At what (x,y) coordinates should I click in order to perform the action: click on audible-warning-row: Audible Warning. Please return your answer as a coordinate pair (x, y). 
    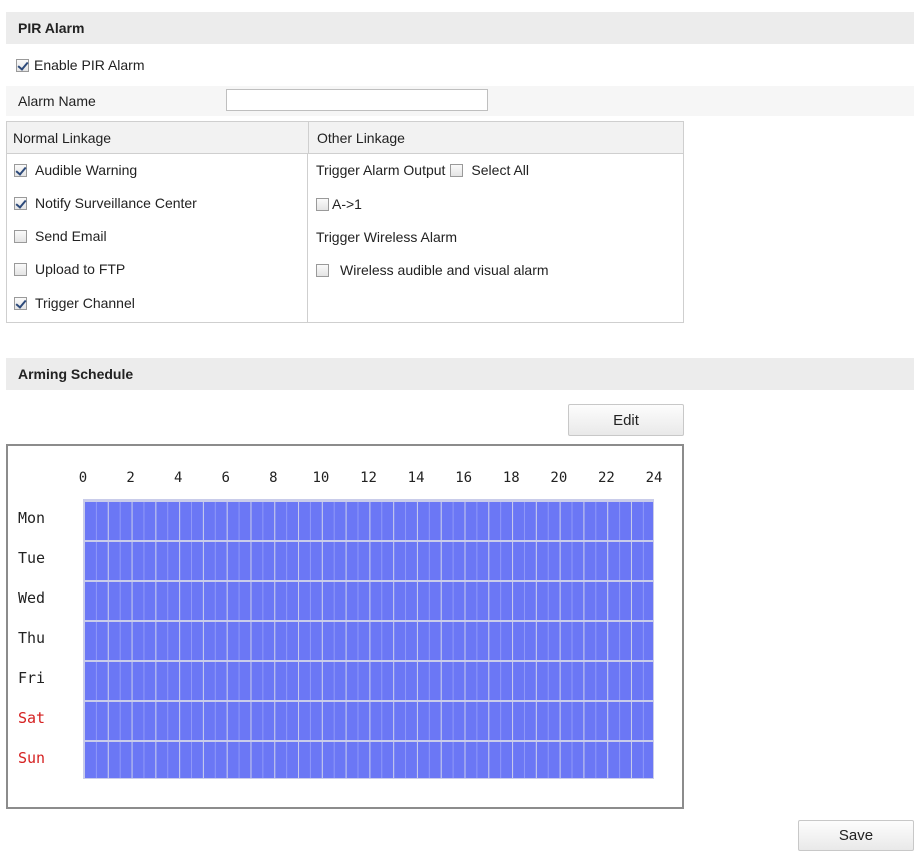
    Looking at the image, I should click on (75, 170).